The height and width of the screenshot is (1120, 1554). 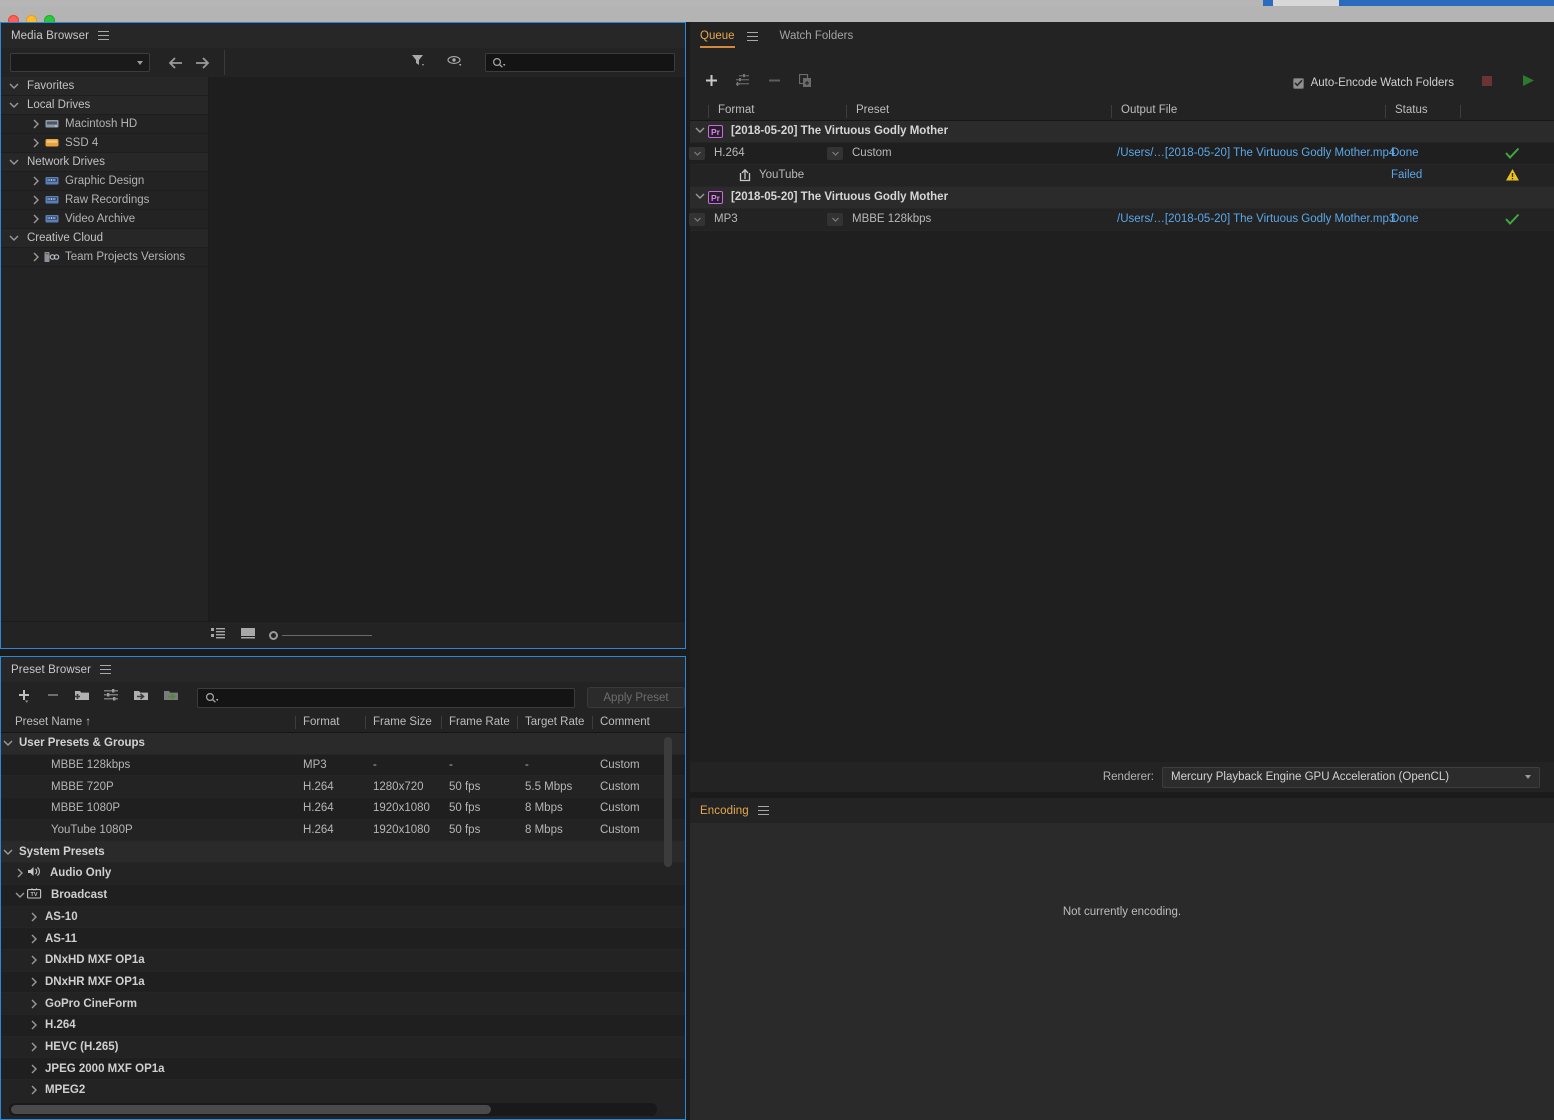 I want to click on preset-column-header-frame-size: Frame Size, so click(x=402, y=722).